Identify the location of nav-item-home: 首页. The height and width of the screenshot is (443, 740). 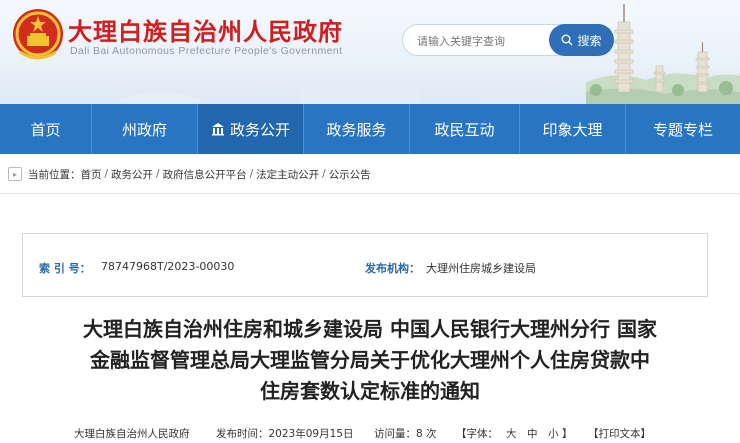
(46, 129).